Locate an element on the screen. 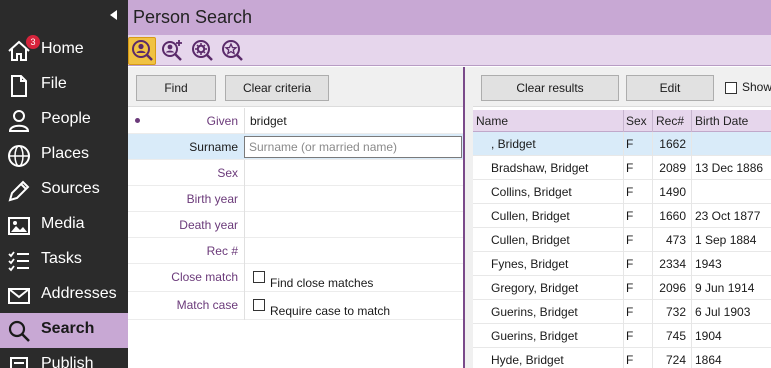 This screenshot has height=368, width=771. show-label: Show is located at coordinates (756, 87).